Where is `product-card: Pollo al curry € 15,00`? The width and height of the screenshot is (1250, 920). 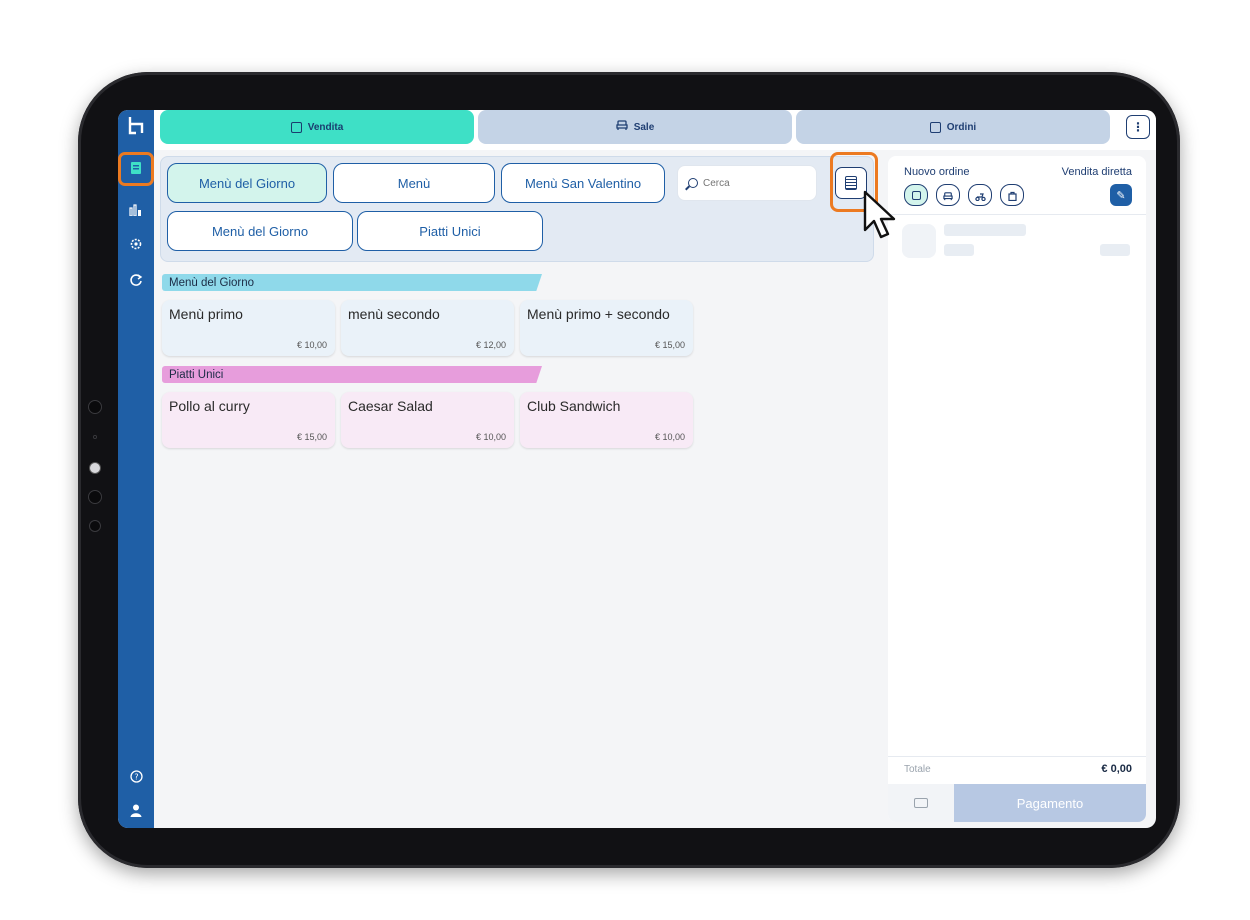
product-card: Pollo al curry € 15,00 is located at coordinates (248, 420).